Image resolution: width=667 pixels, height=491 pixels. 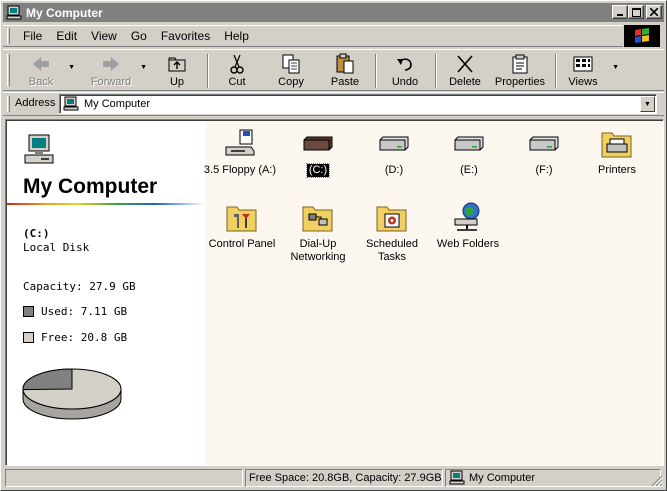 What do you see at coordinates (468, 226) in the screenshot?
I see `web-folders-item: Web Folders` at bounding box center [468, 226].